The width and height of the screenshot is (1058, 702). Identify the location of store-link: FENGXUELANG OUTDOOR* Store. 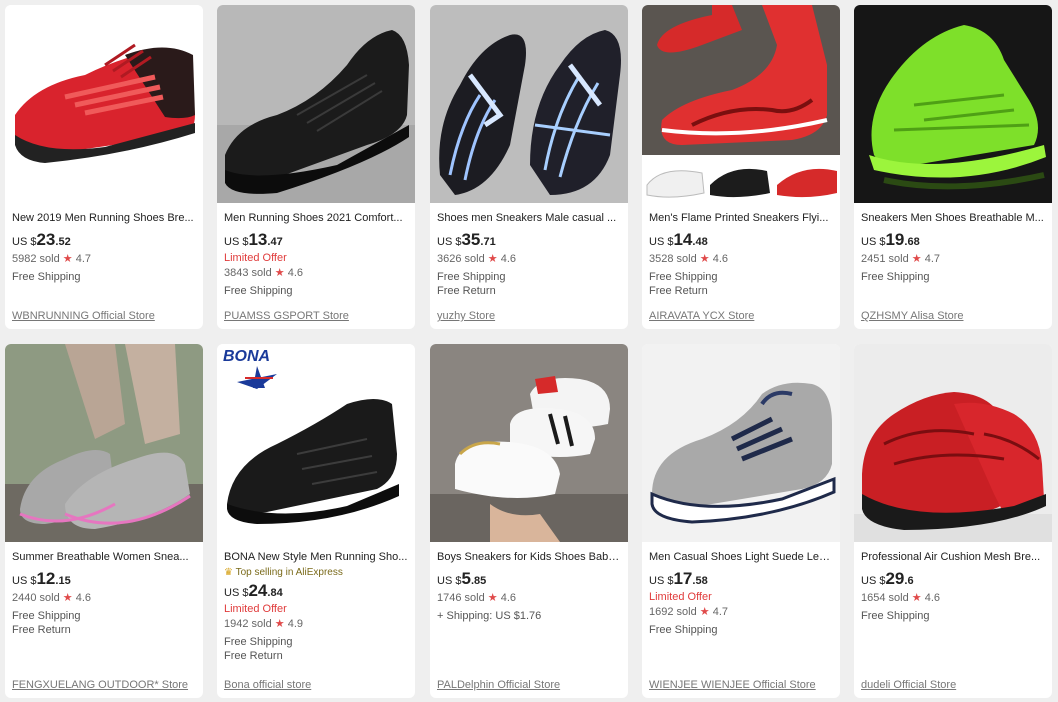
(100, 685).